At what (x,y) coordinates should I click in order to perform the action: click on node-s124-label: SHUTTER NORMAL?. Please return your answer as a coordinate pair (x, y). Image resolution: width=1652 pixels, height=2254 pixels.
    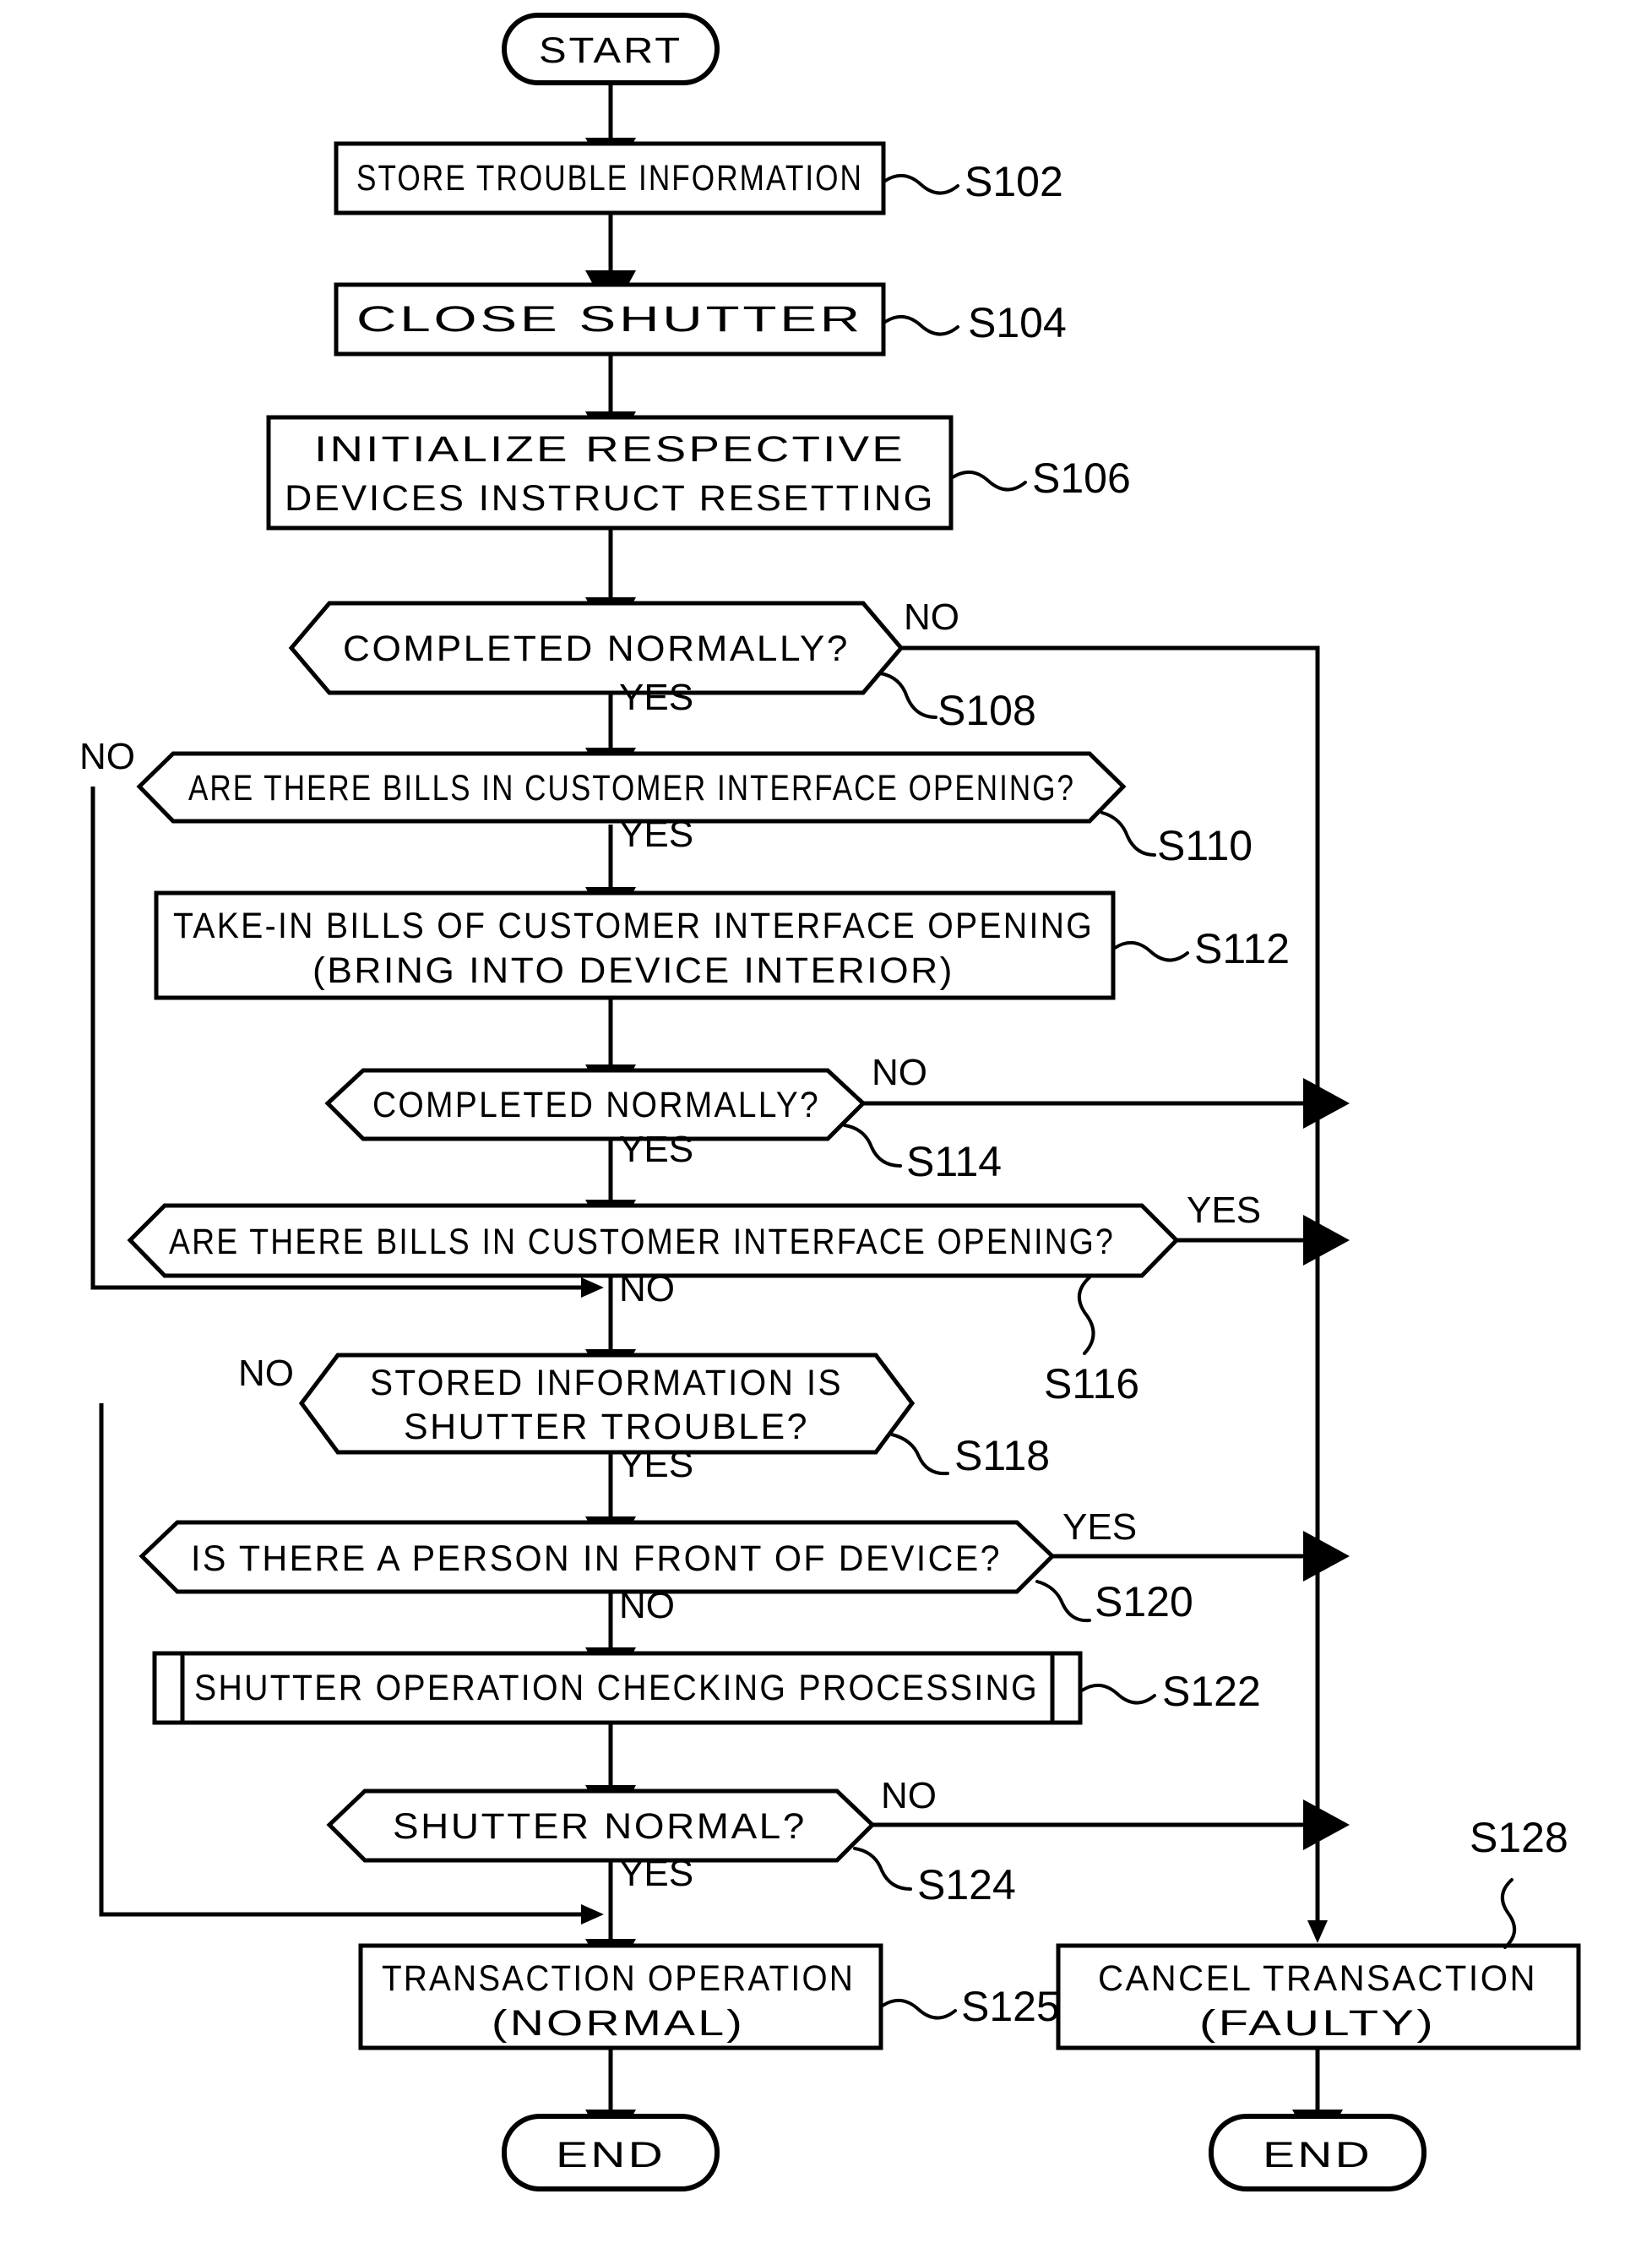
    Looking at the image, I should click on (600, 1826).